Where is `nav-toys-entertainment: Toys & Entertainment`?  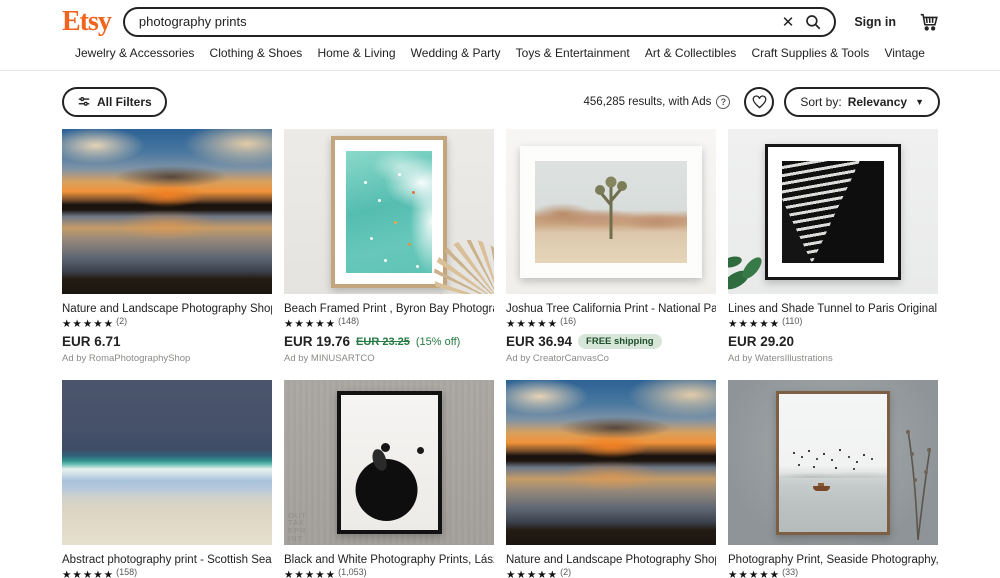 nav-toys-entertainment: Toys & Entertainment is located at coordinates (573, 53).